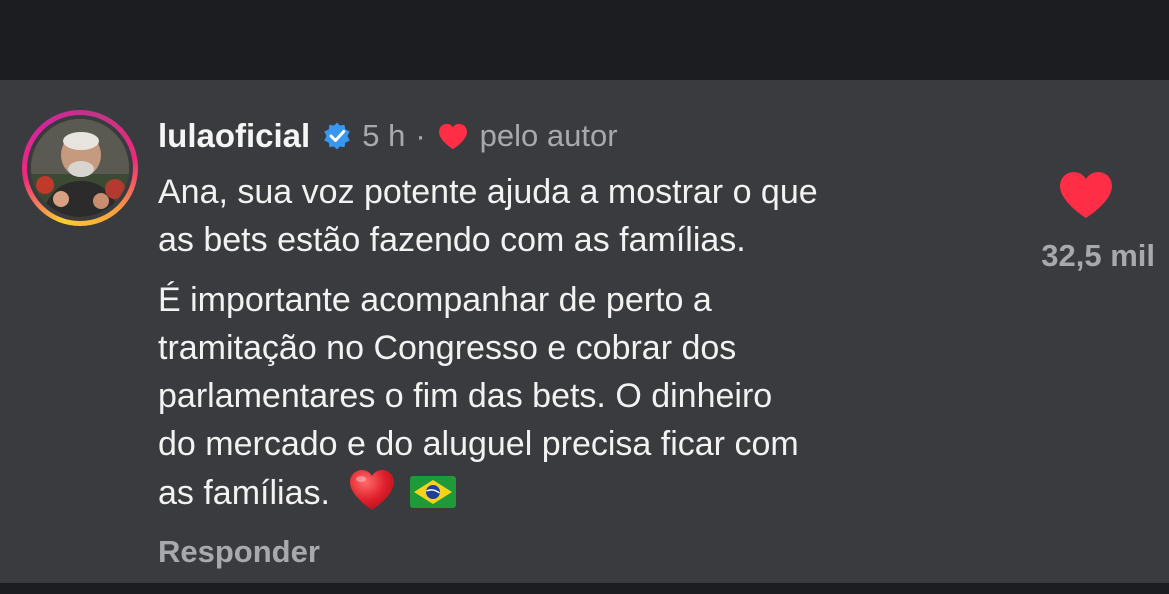 This screenshot has height=594, width=1169. I want to click on like-button-heart-icon, so click(1086, 195).